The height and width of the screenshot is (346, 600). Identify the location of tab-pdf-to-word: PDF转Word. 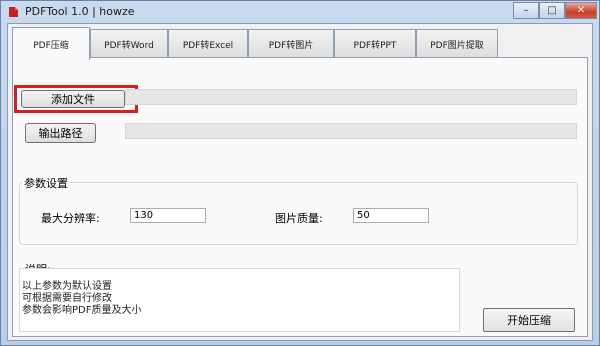
(129, 44).